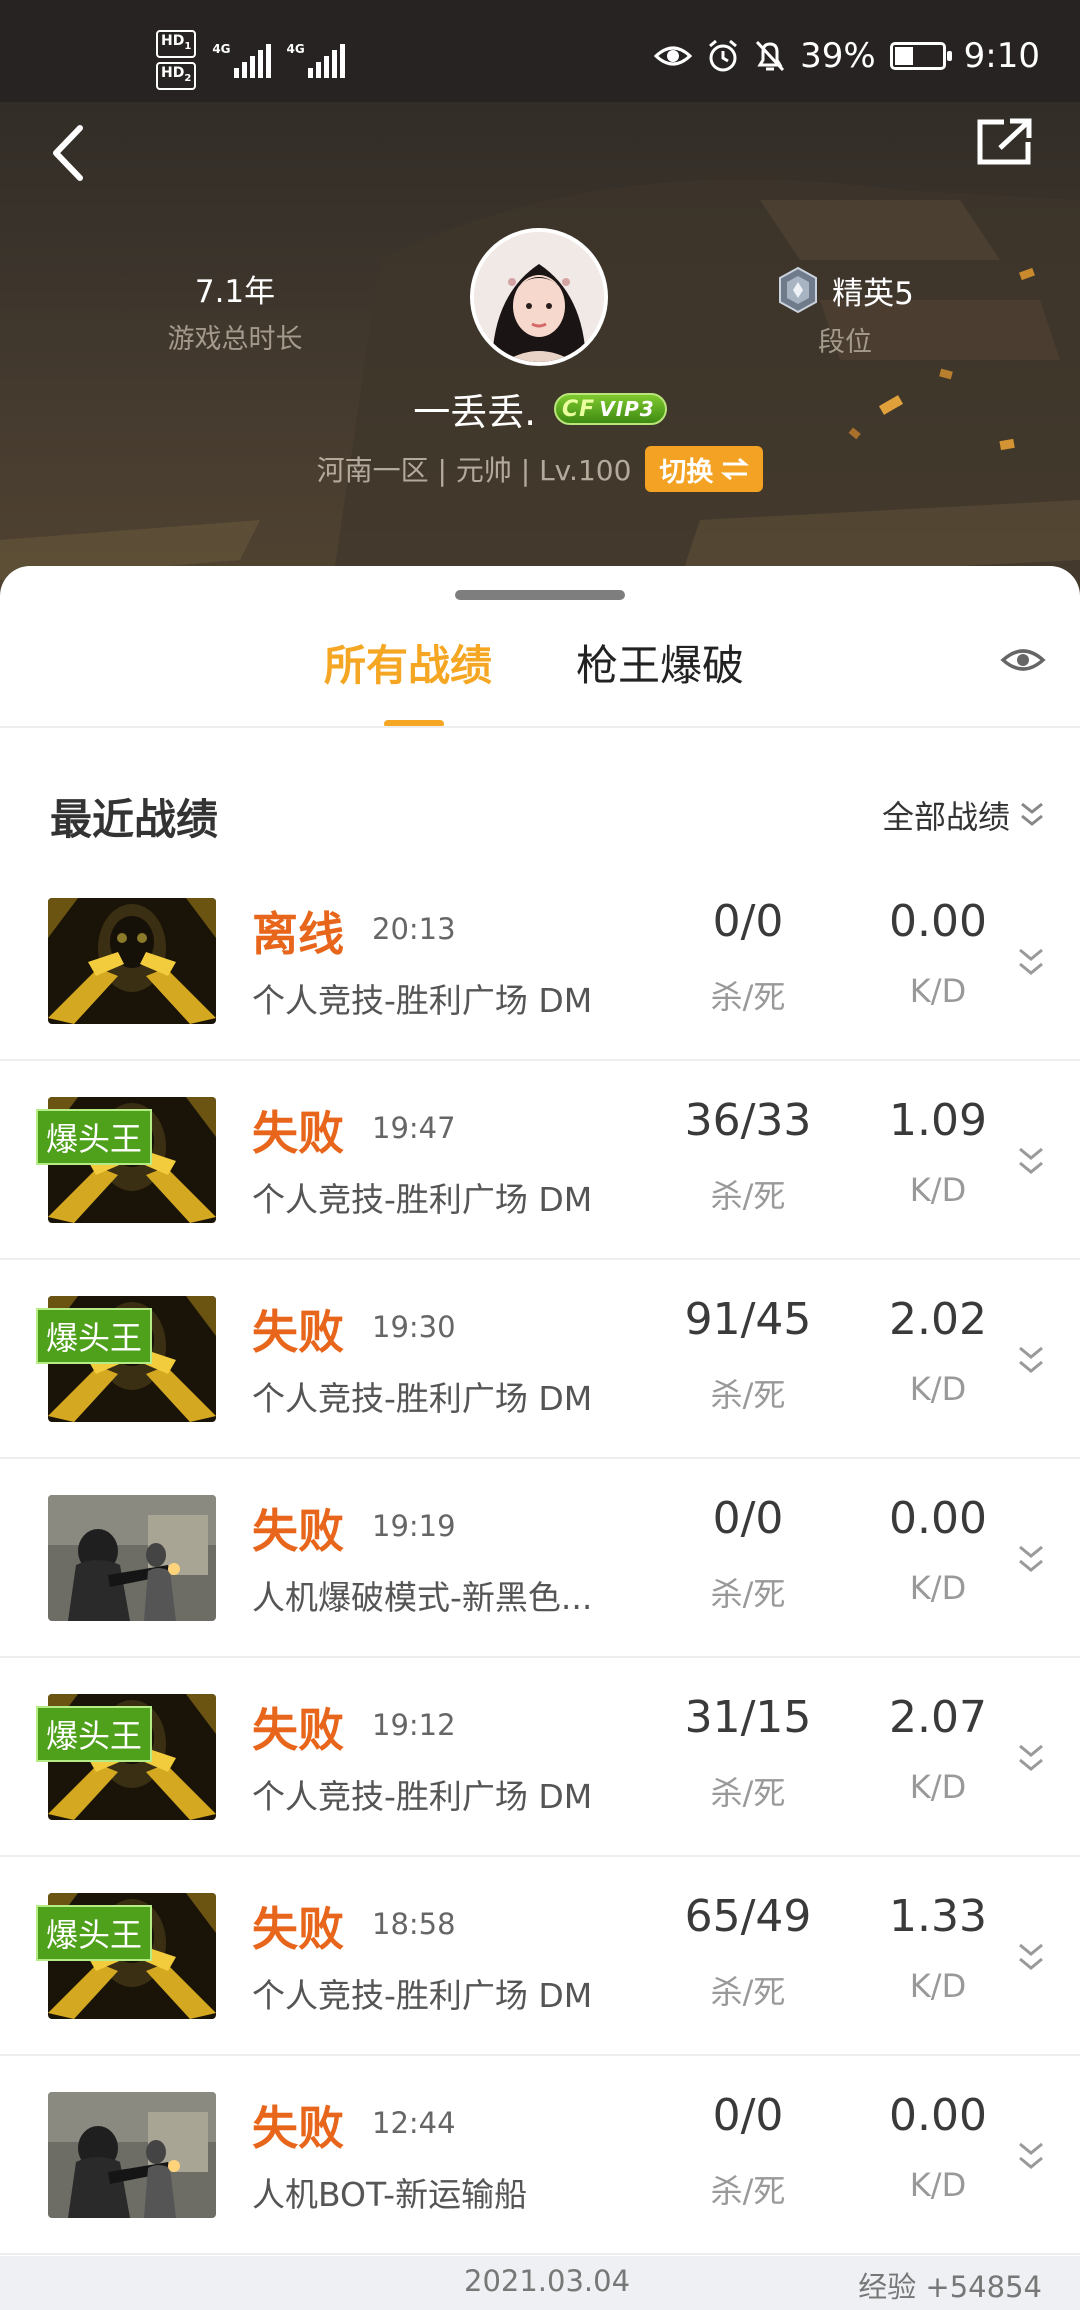 Image resolution: width=1080 pixels, height=2310 pixels. I want to click on avatar, so click(539, 297).